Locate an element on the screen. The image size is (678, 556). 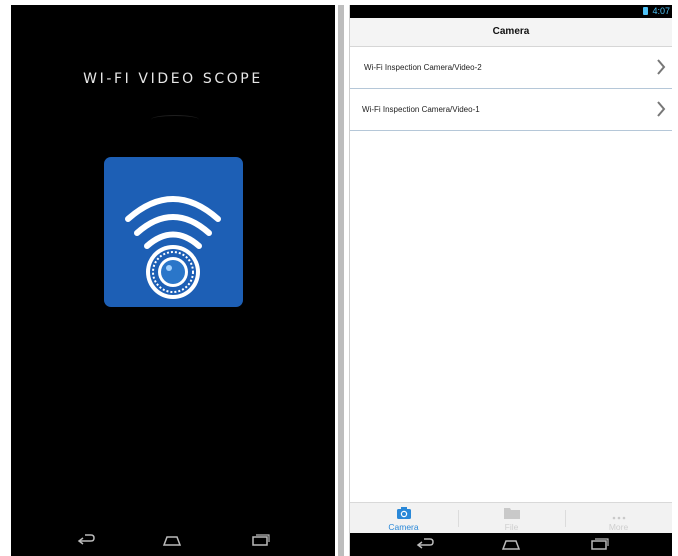
list-item-label: Wi-Fi Inspection Camera/Video-1 is located at coordinates (421, 109).